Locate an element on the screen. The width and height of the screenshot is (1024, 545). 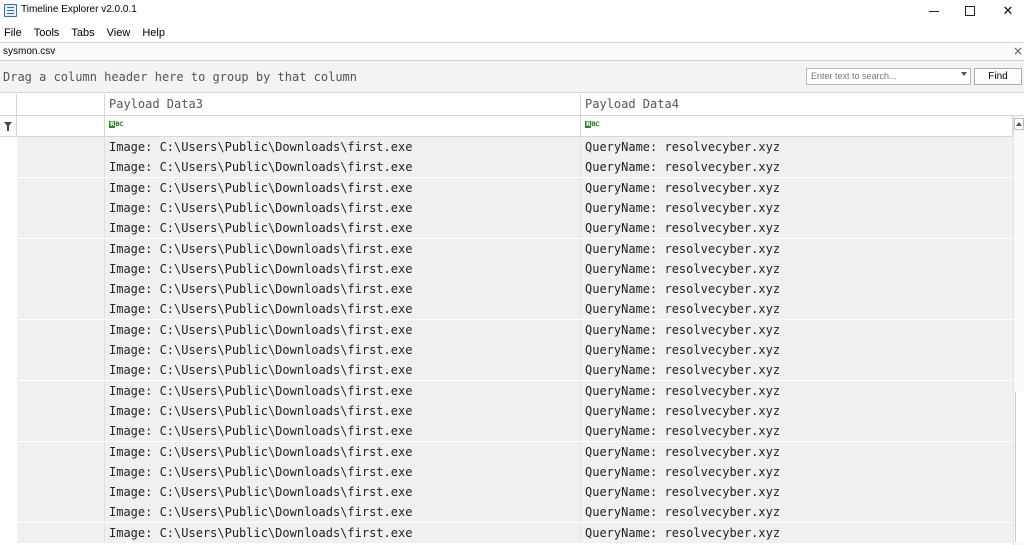
menu-help: Help is located at coordinates (153, 33).